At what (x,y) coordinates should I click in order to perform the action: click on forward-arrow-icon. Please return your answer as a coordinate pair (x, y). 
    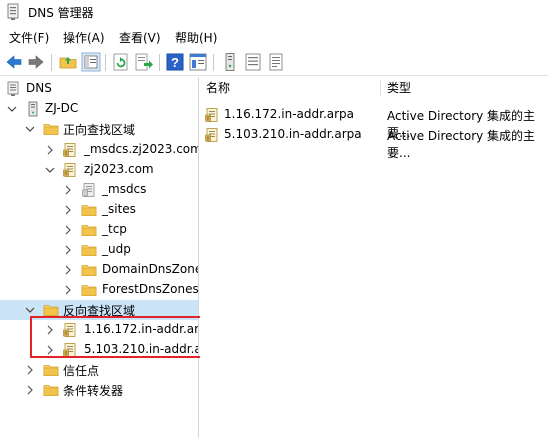
    Looking at the image, I should click on (36, 62).